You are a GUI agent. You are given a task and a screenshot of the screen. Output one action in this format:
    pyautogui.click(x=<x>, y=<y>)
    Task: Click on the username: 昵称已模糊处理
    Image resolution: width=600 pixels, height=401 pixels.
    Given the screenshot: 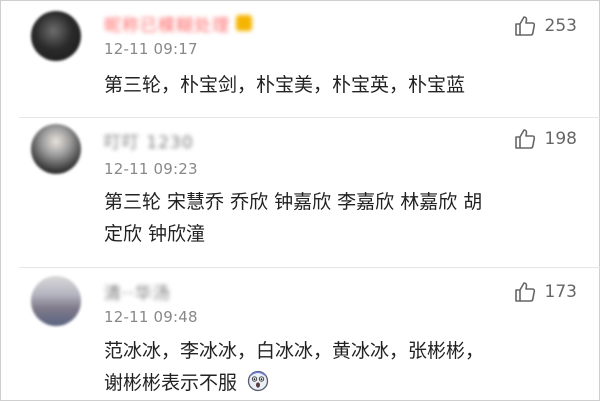 What is the action you would take?
    pyautogui.click(x=178, y=25)
    